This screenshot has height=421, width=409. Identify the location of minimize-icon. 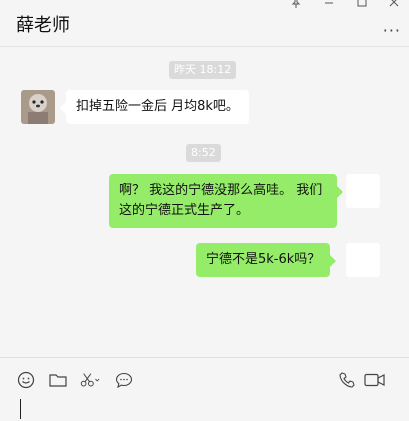
(329, 6).